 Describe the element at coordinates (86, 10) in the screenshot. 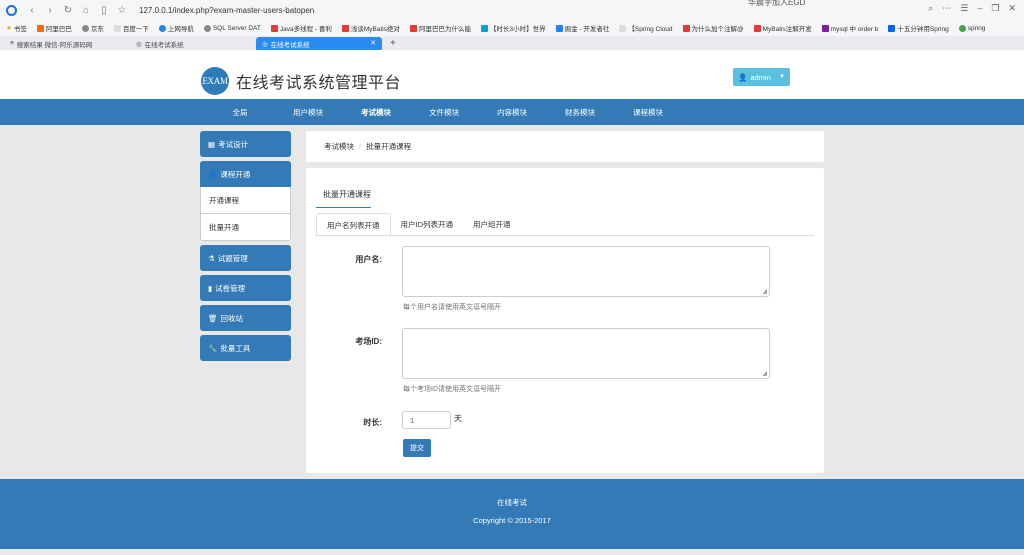

I see `home-icon: ⌂` at that location.